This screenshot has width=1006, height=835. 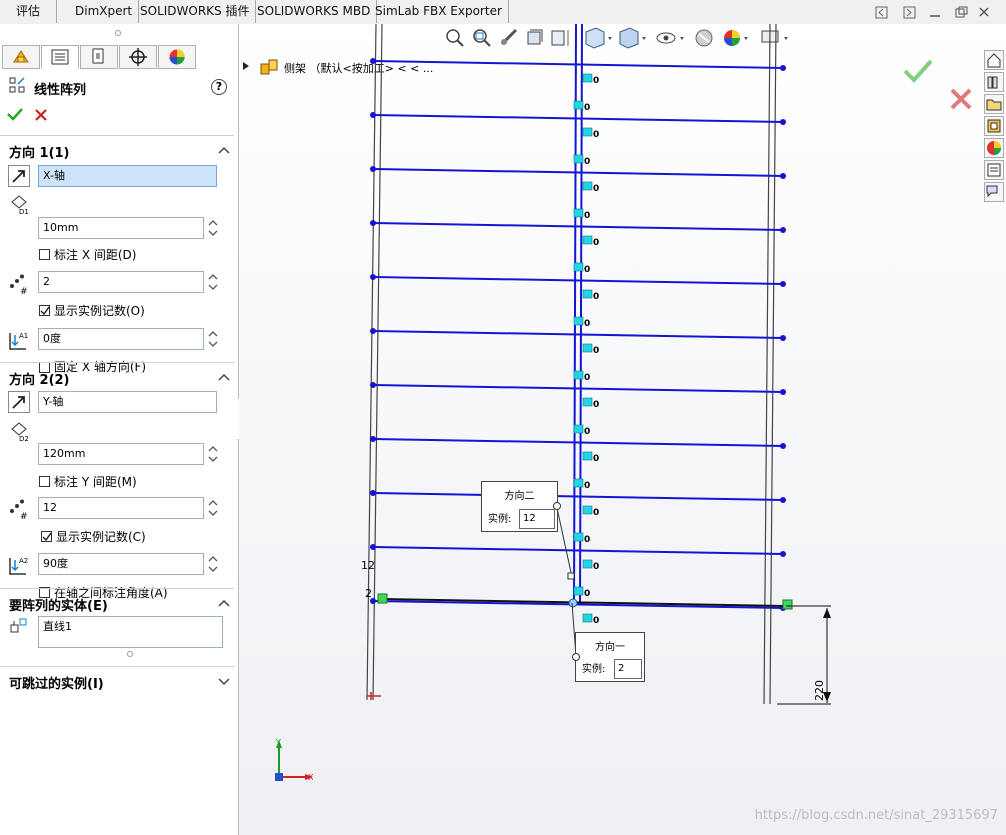 I want to click on help-icon: ?, so click(x=219, y=87).